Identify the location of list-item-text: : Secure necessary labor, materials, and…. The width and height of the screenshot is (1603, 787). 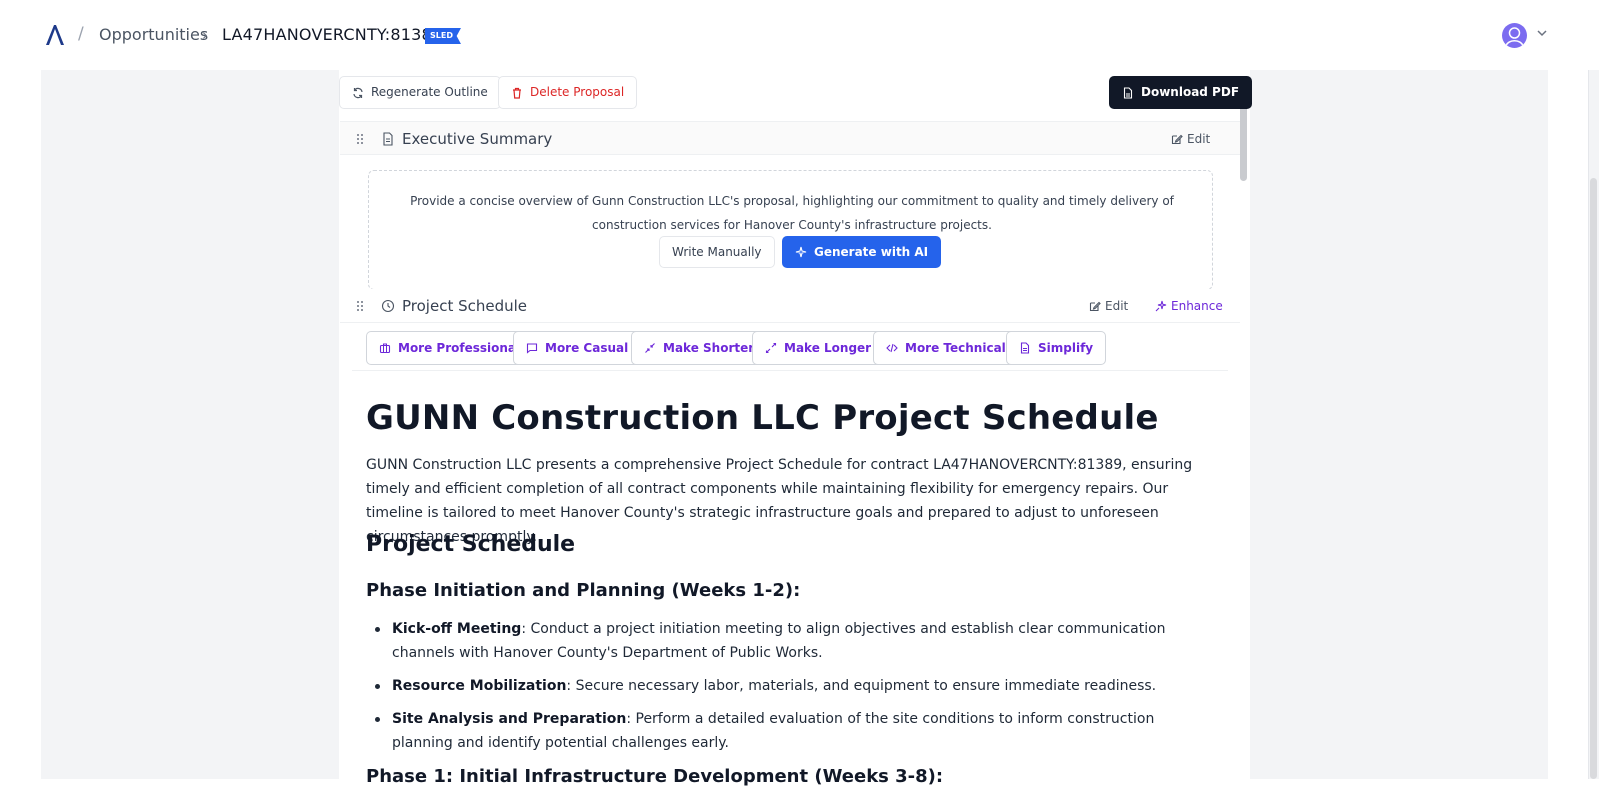
(861, 686).